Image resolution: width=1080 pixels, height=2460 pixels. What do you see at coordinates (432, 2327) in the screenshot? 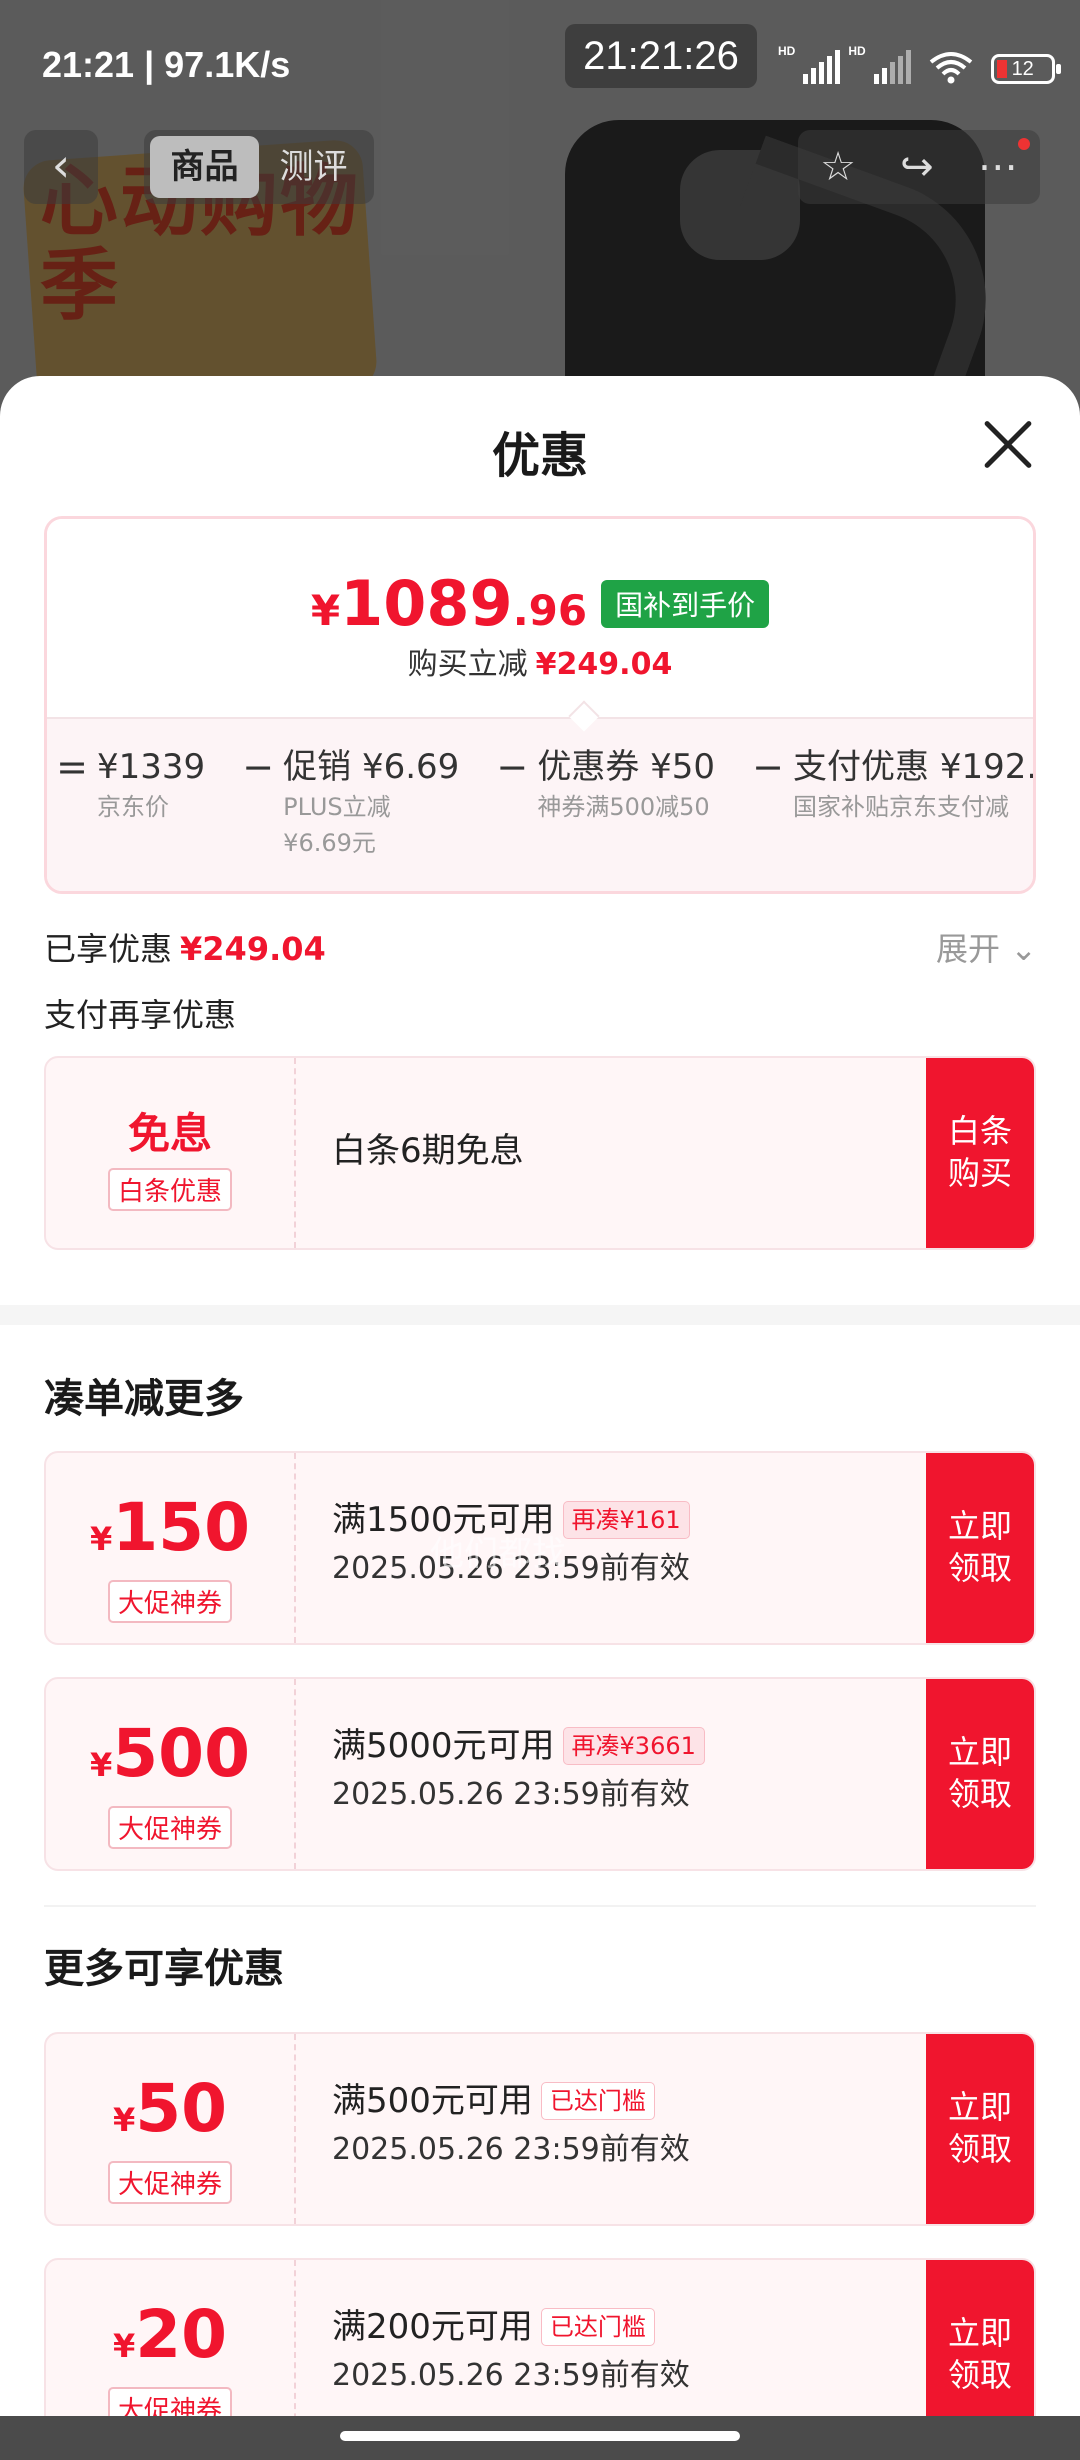
I see `coupon-condition: 满200元可用` at bounding box center [432, 2327].